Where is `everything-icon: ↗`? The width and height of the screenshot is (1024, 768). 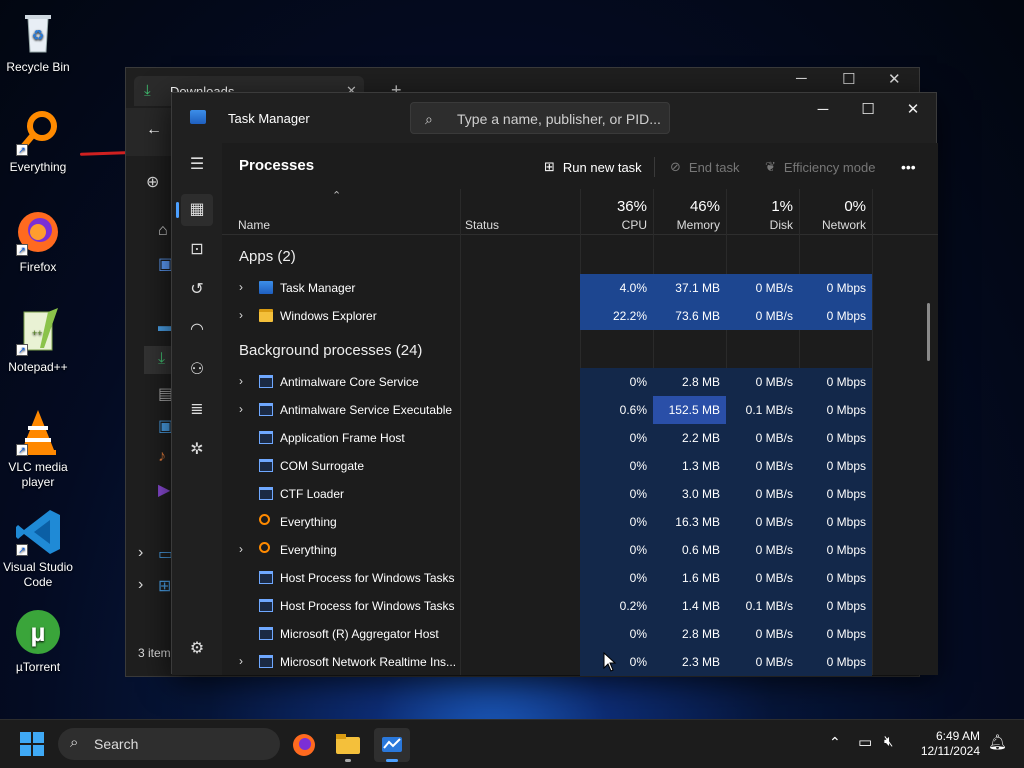
everything-icon: ↗ is located at coordinates (38, 132).